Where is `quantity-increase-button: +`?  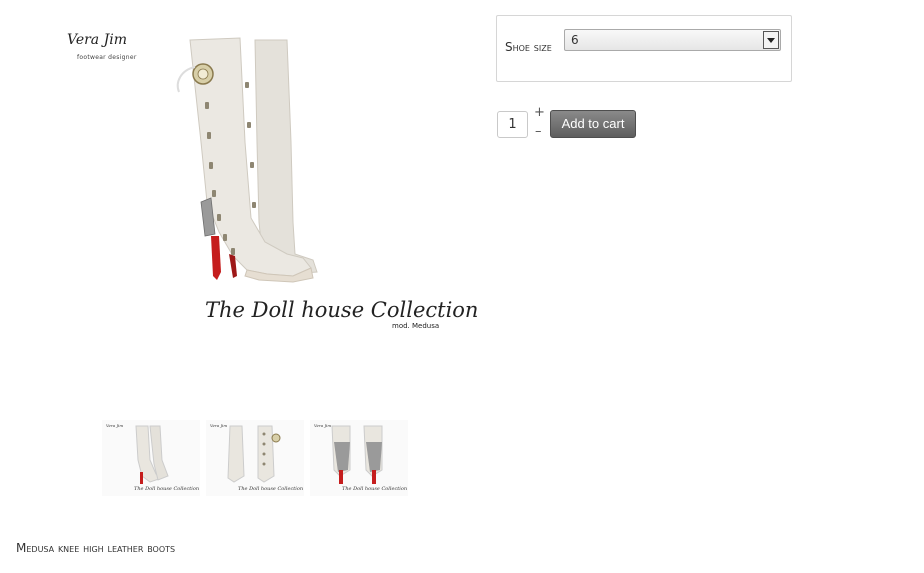
quantity-increase-button: + is located at coordinates (539, 113).